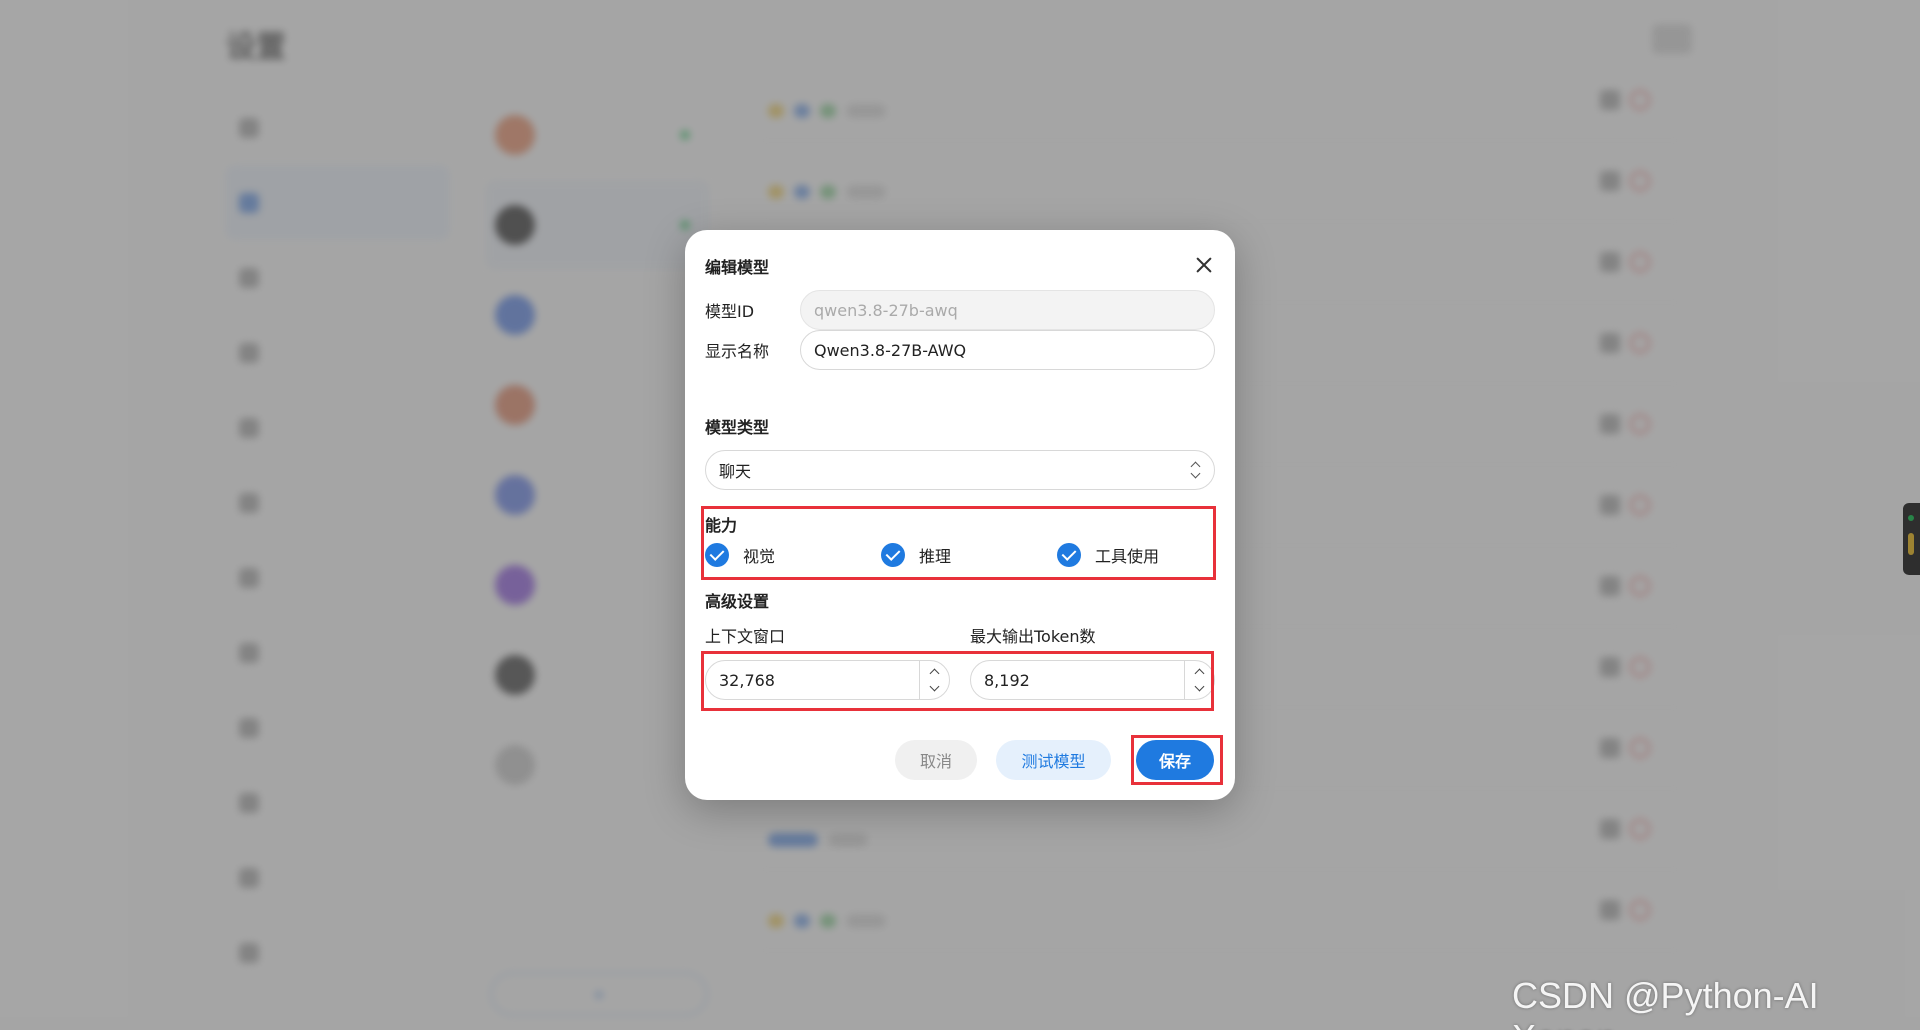 This screenshot has width=1920, height=1030. What do you see at coordinates (721, 525) in the screenshot?
I see `capabilities-title: 能力` at bounding box center [721, 525].